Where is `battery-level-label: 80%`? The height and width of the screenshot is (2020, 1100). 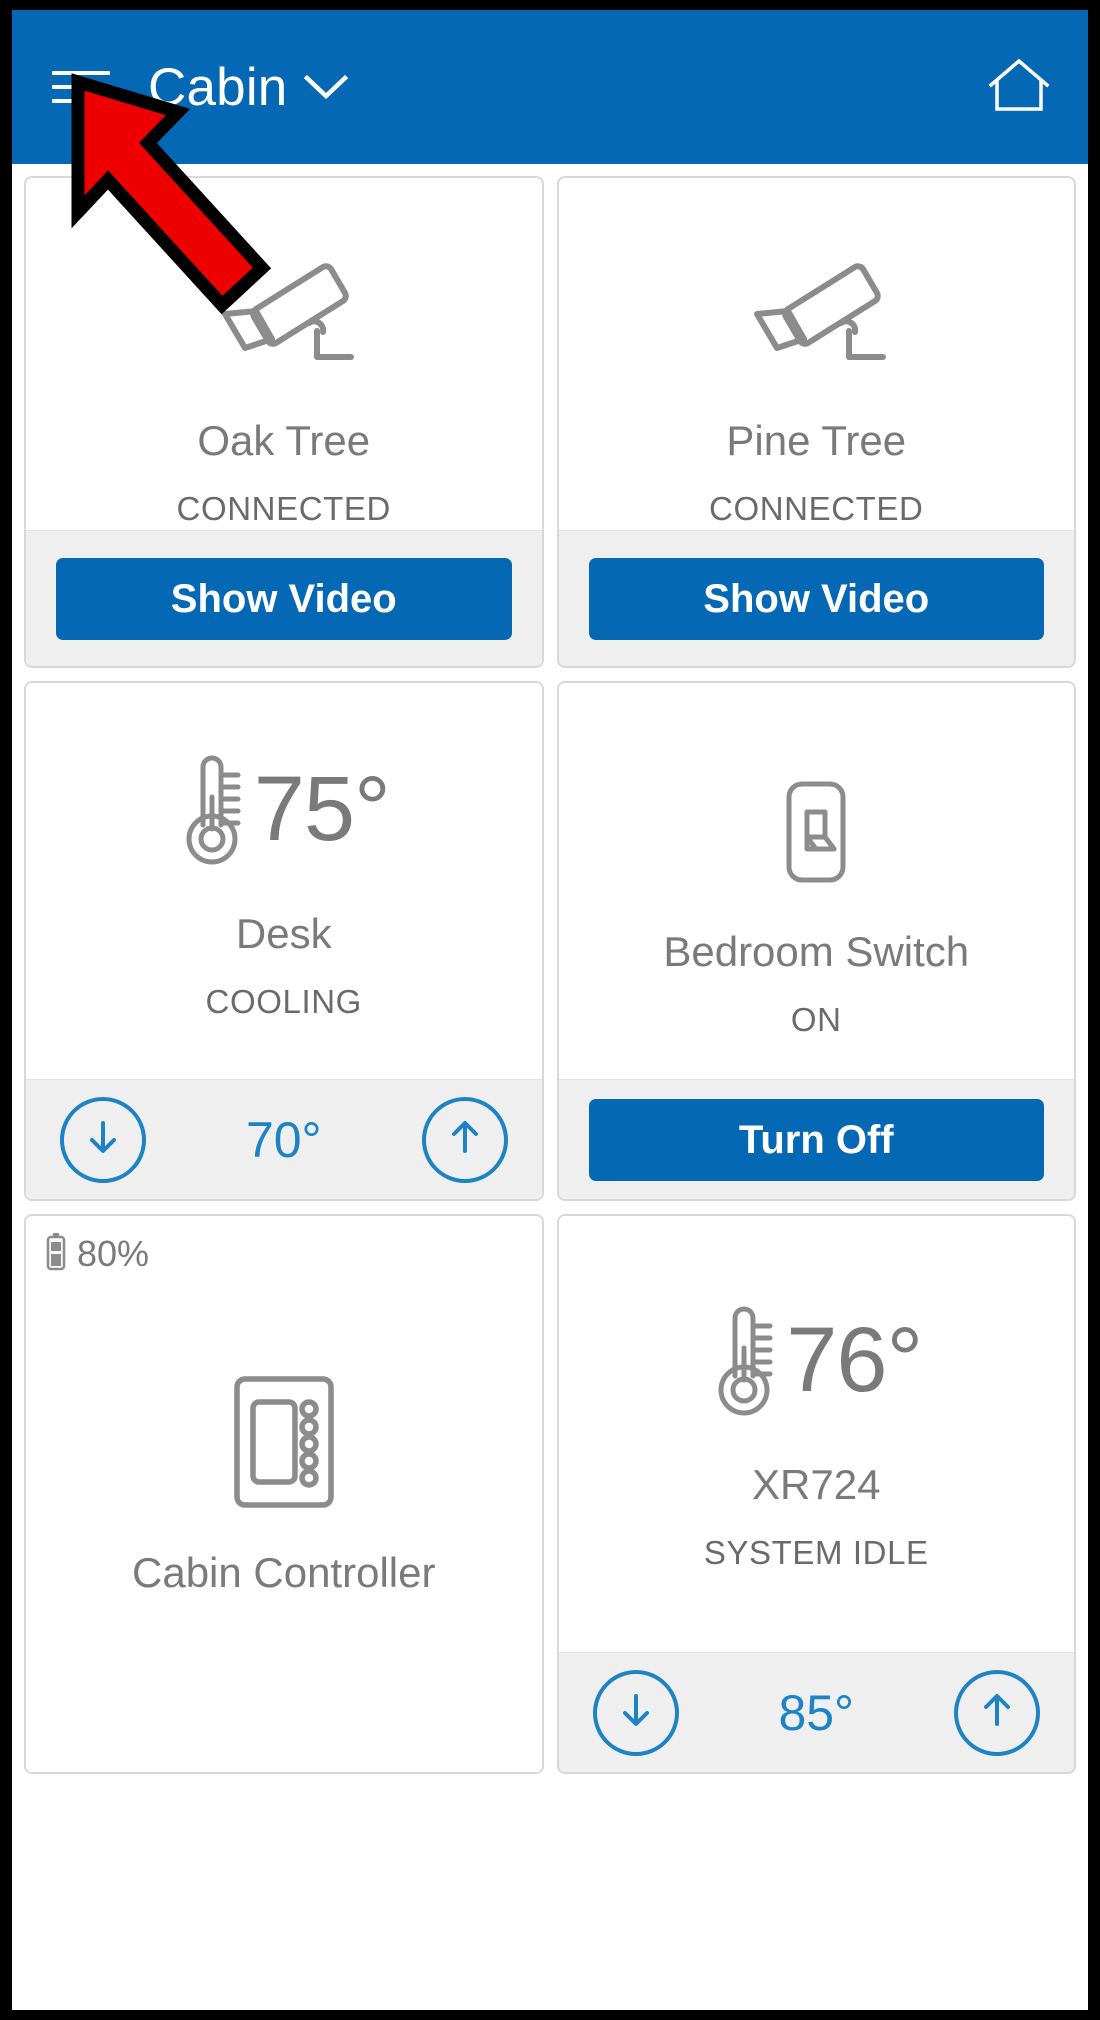
battery-level-label: 80% is located at coordinates (113, 1253).